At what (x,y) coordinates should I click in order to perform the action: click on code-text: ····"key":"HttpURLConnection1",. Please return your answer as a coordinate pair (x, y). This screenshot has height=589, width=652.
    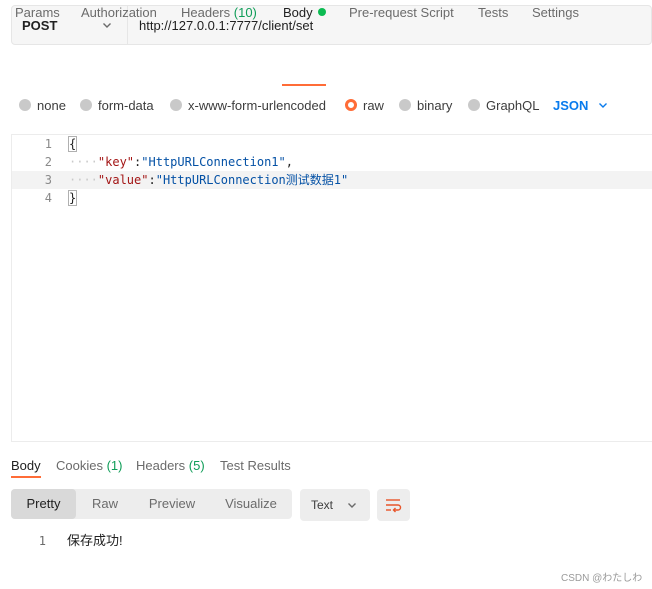
    Looking at the image, I should click on (181, 162).